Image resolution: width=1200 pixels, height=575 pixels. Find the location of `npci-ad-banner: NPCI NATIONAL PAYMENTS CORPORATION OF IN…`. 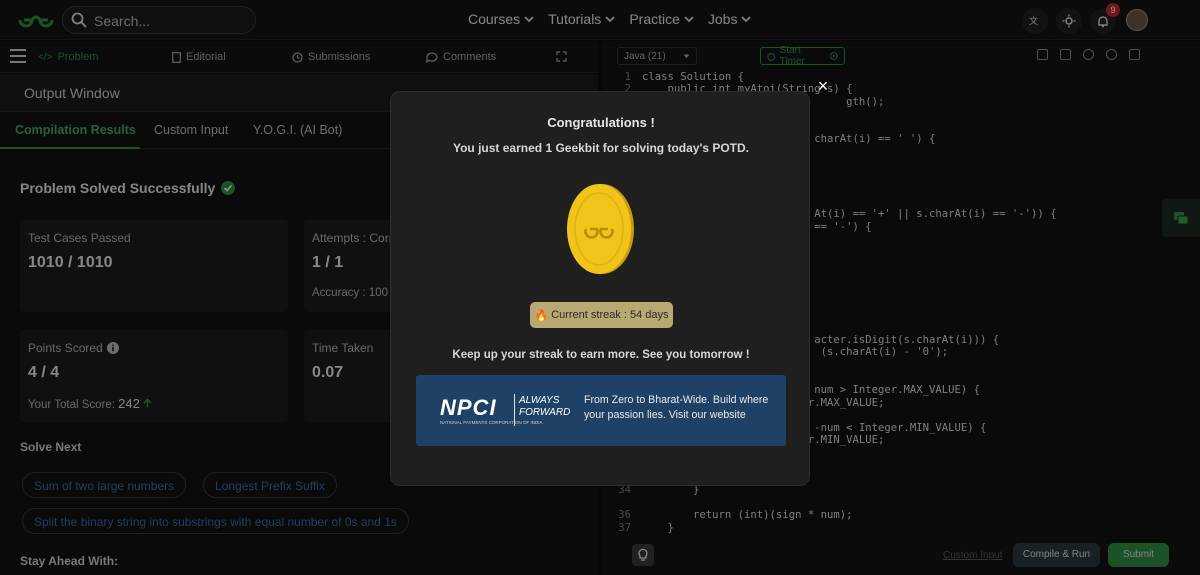

npci-ad-banner: NPCI NATIONAL PAYMENTS CORPORATION OF IN… is located at coordinates (601, 410).